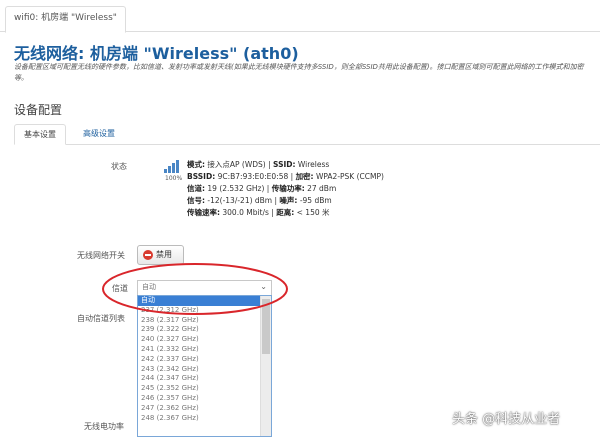 The image size is (600, 437). Describe the element at coordinates (40, 134) in the screenshot. I see `tab-basic-settings: 基本设置` at that location.